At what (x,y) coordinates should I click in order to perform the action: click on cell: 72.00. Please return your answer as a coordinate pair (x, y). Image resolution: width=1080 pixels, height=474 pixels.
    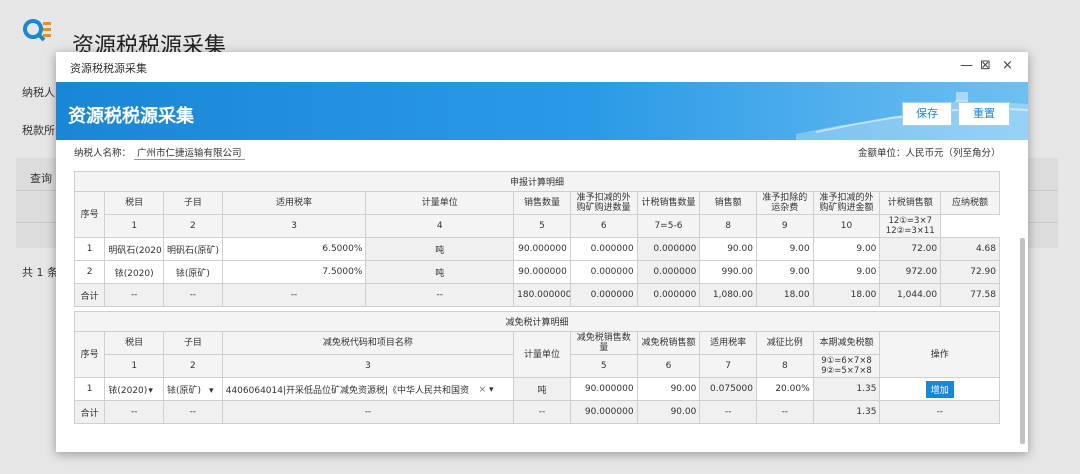
    Looking at the image, I should click on (910, 249).